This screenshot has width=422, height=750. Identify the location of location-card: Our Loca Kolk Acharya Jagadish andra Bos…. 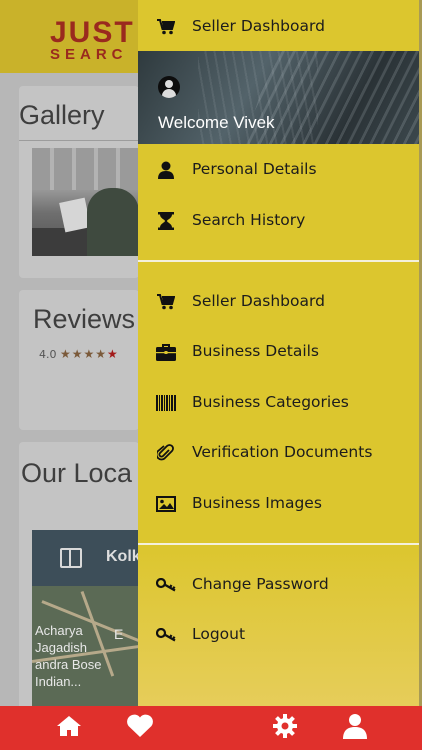
(79, 577).